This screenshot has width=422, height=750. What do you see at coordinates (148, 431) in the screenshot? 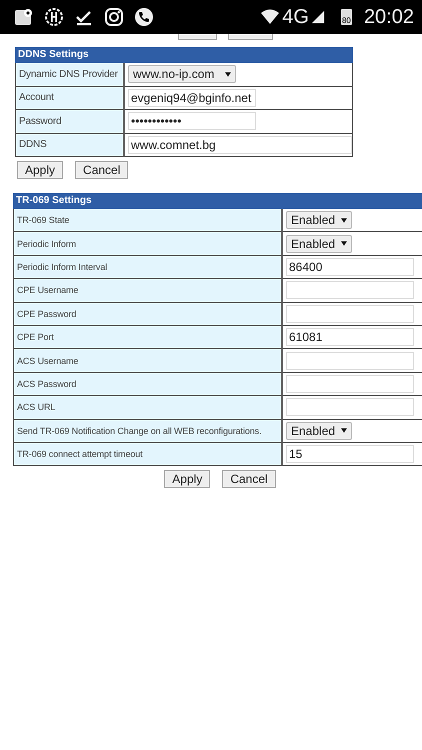
I see `field-label: Send TR-069 Notification Change on all WEB reconfigurations.` at bounding box center [148, 431].